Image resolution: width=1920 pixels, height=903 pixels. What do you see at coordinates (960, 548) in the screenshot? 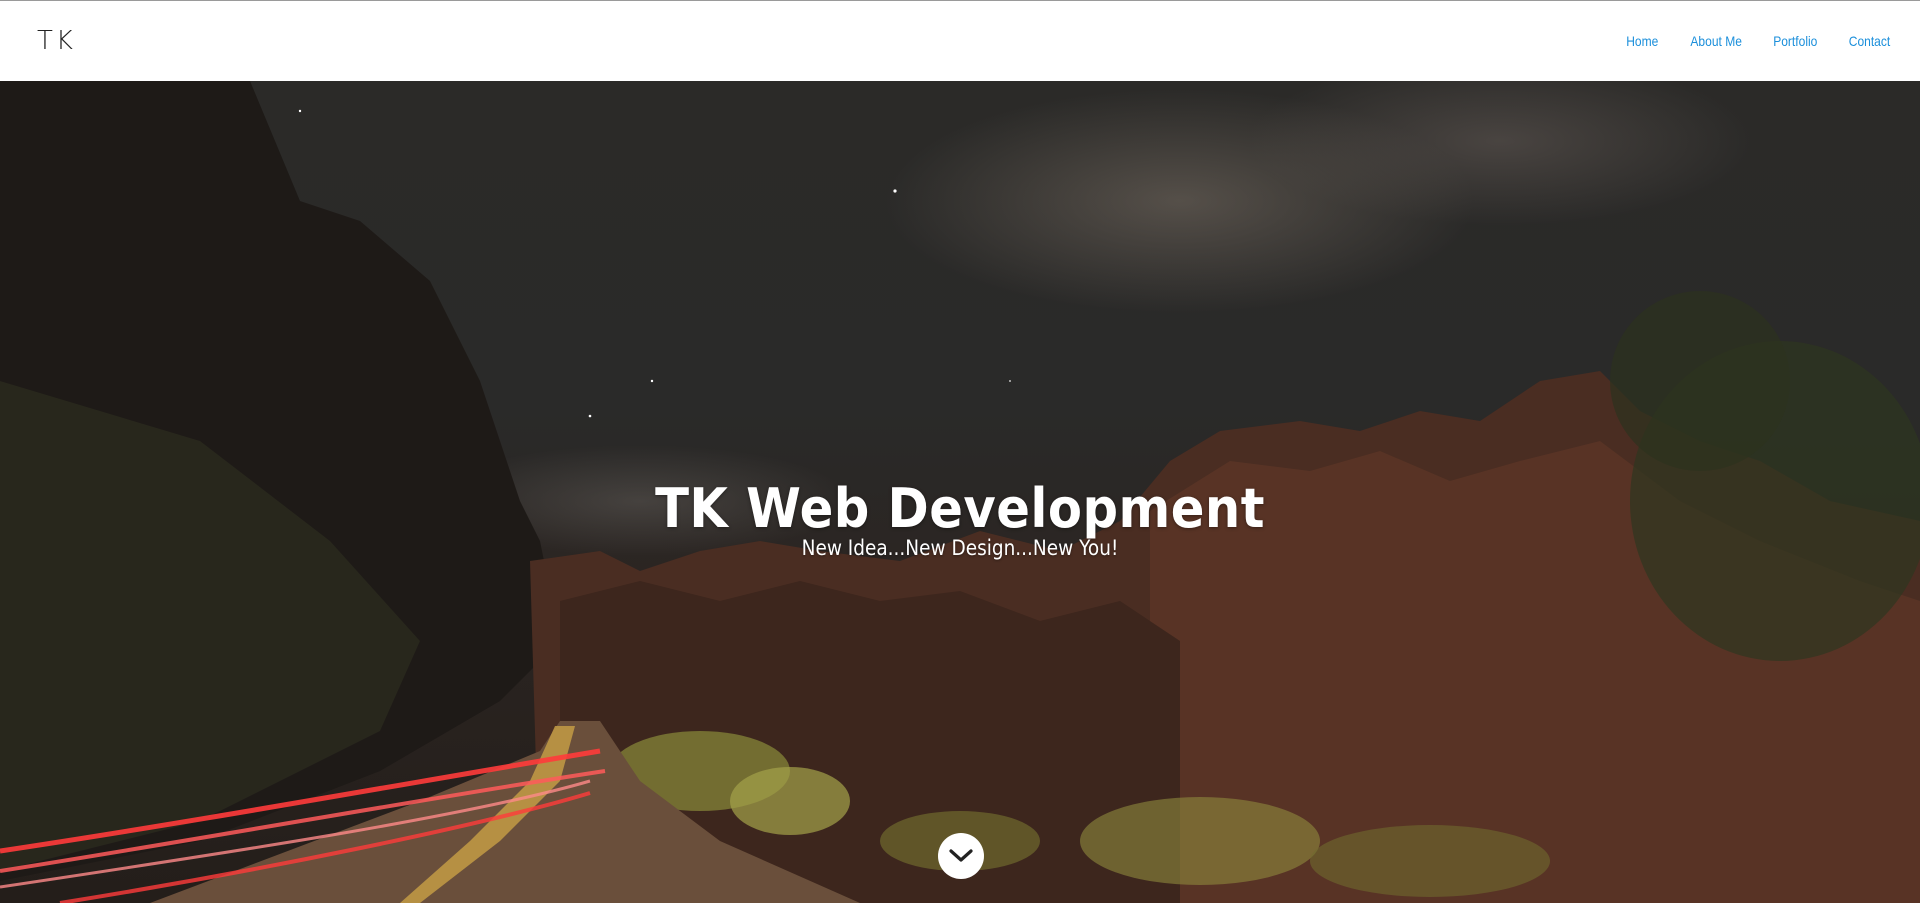
I see `hero-subtitle: New Idea...New Design...New You!` at bounding box center [960, 548].